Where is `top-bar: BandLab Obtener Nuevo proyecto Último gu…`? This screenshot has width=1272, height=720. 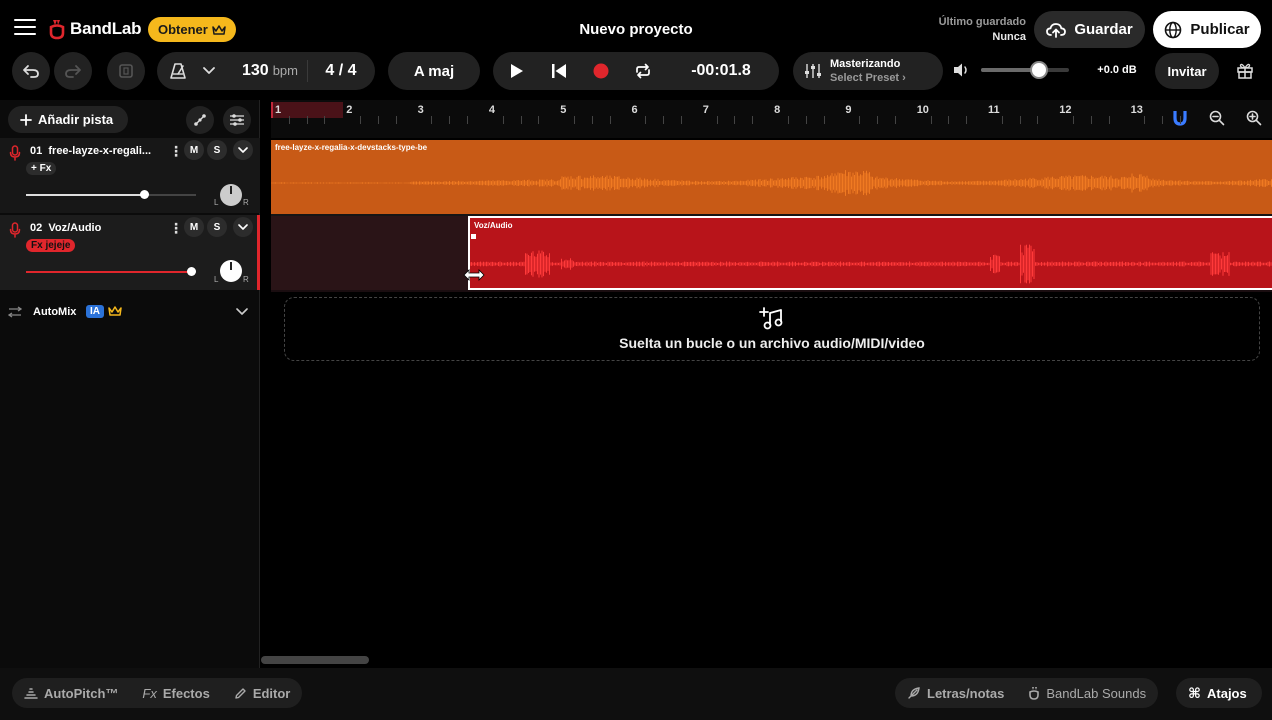
top-bar: BandLab Obtener Nuevo proyecto Último gu… is located at coordinates (636, 29).